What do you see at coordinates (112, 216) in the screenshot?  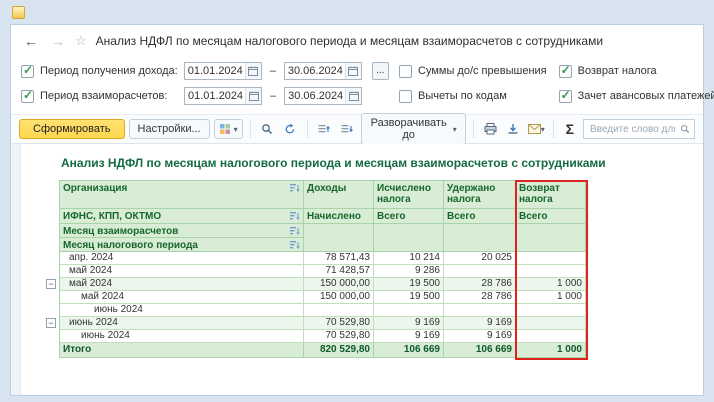 I see `header-label: ИФНС, КПП, ОКТМО` at bounding box center [112, 216].